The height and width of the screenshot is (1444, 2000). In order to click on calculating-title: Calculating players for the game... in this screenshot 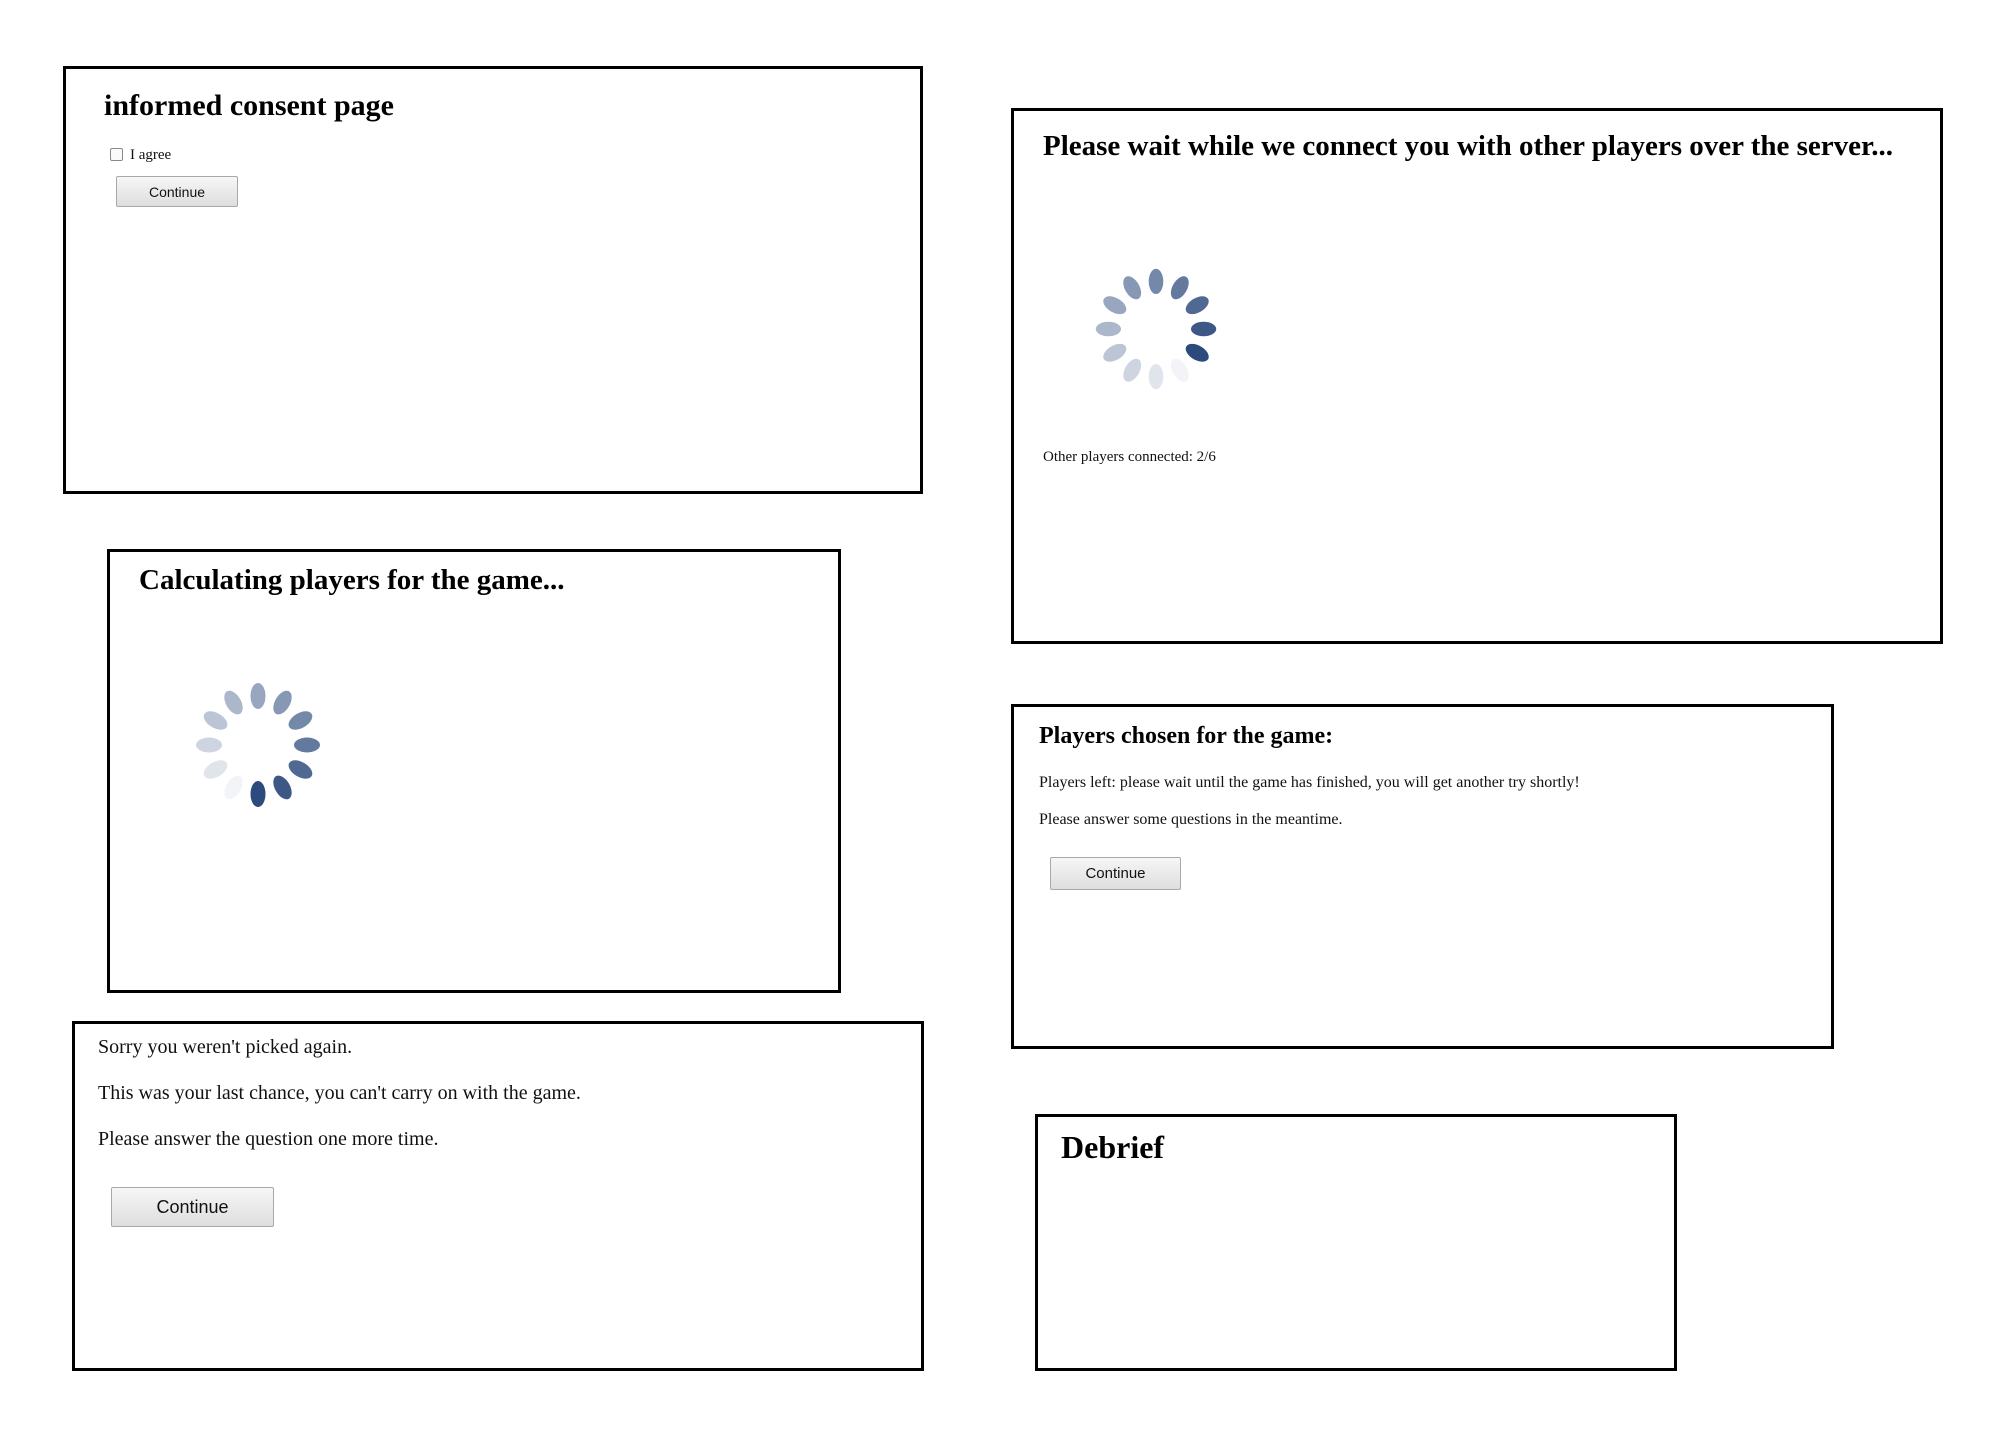, I will do `click(352, 580)`.